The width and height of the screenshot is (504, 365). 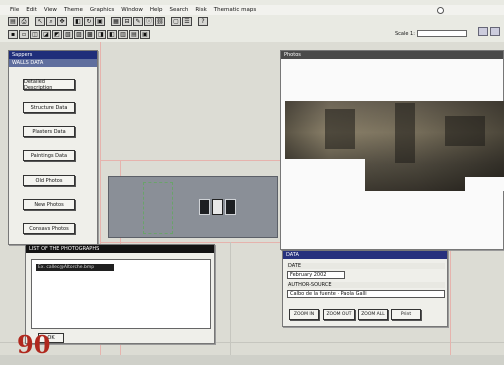 I want to click on main-toolbar: ▤ ⎙ ↖ ⌕ ✥ ◧ ↻ ▣ ▦ ⊟ ✎ ⓘ ⛓ ▢ ☰ ?, so click(x=108, y=21).